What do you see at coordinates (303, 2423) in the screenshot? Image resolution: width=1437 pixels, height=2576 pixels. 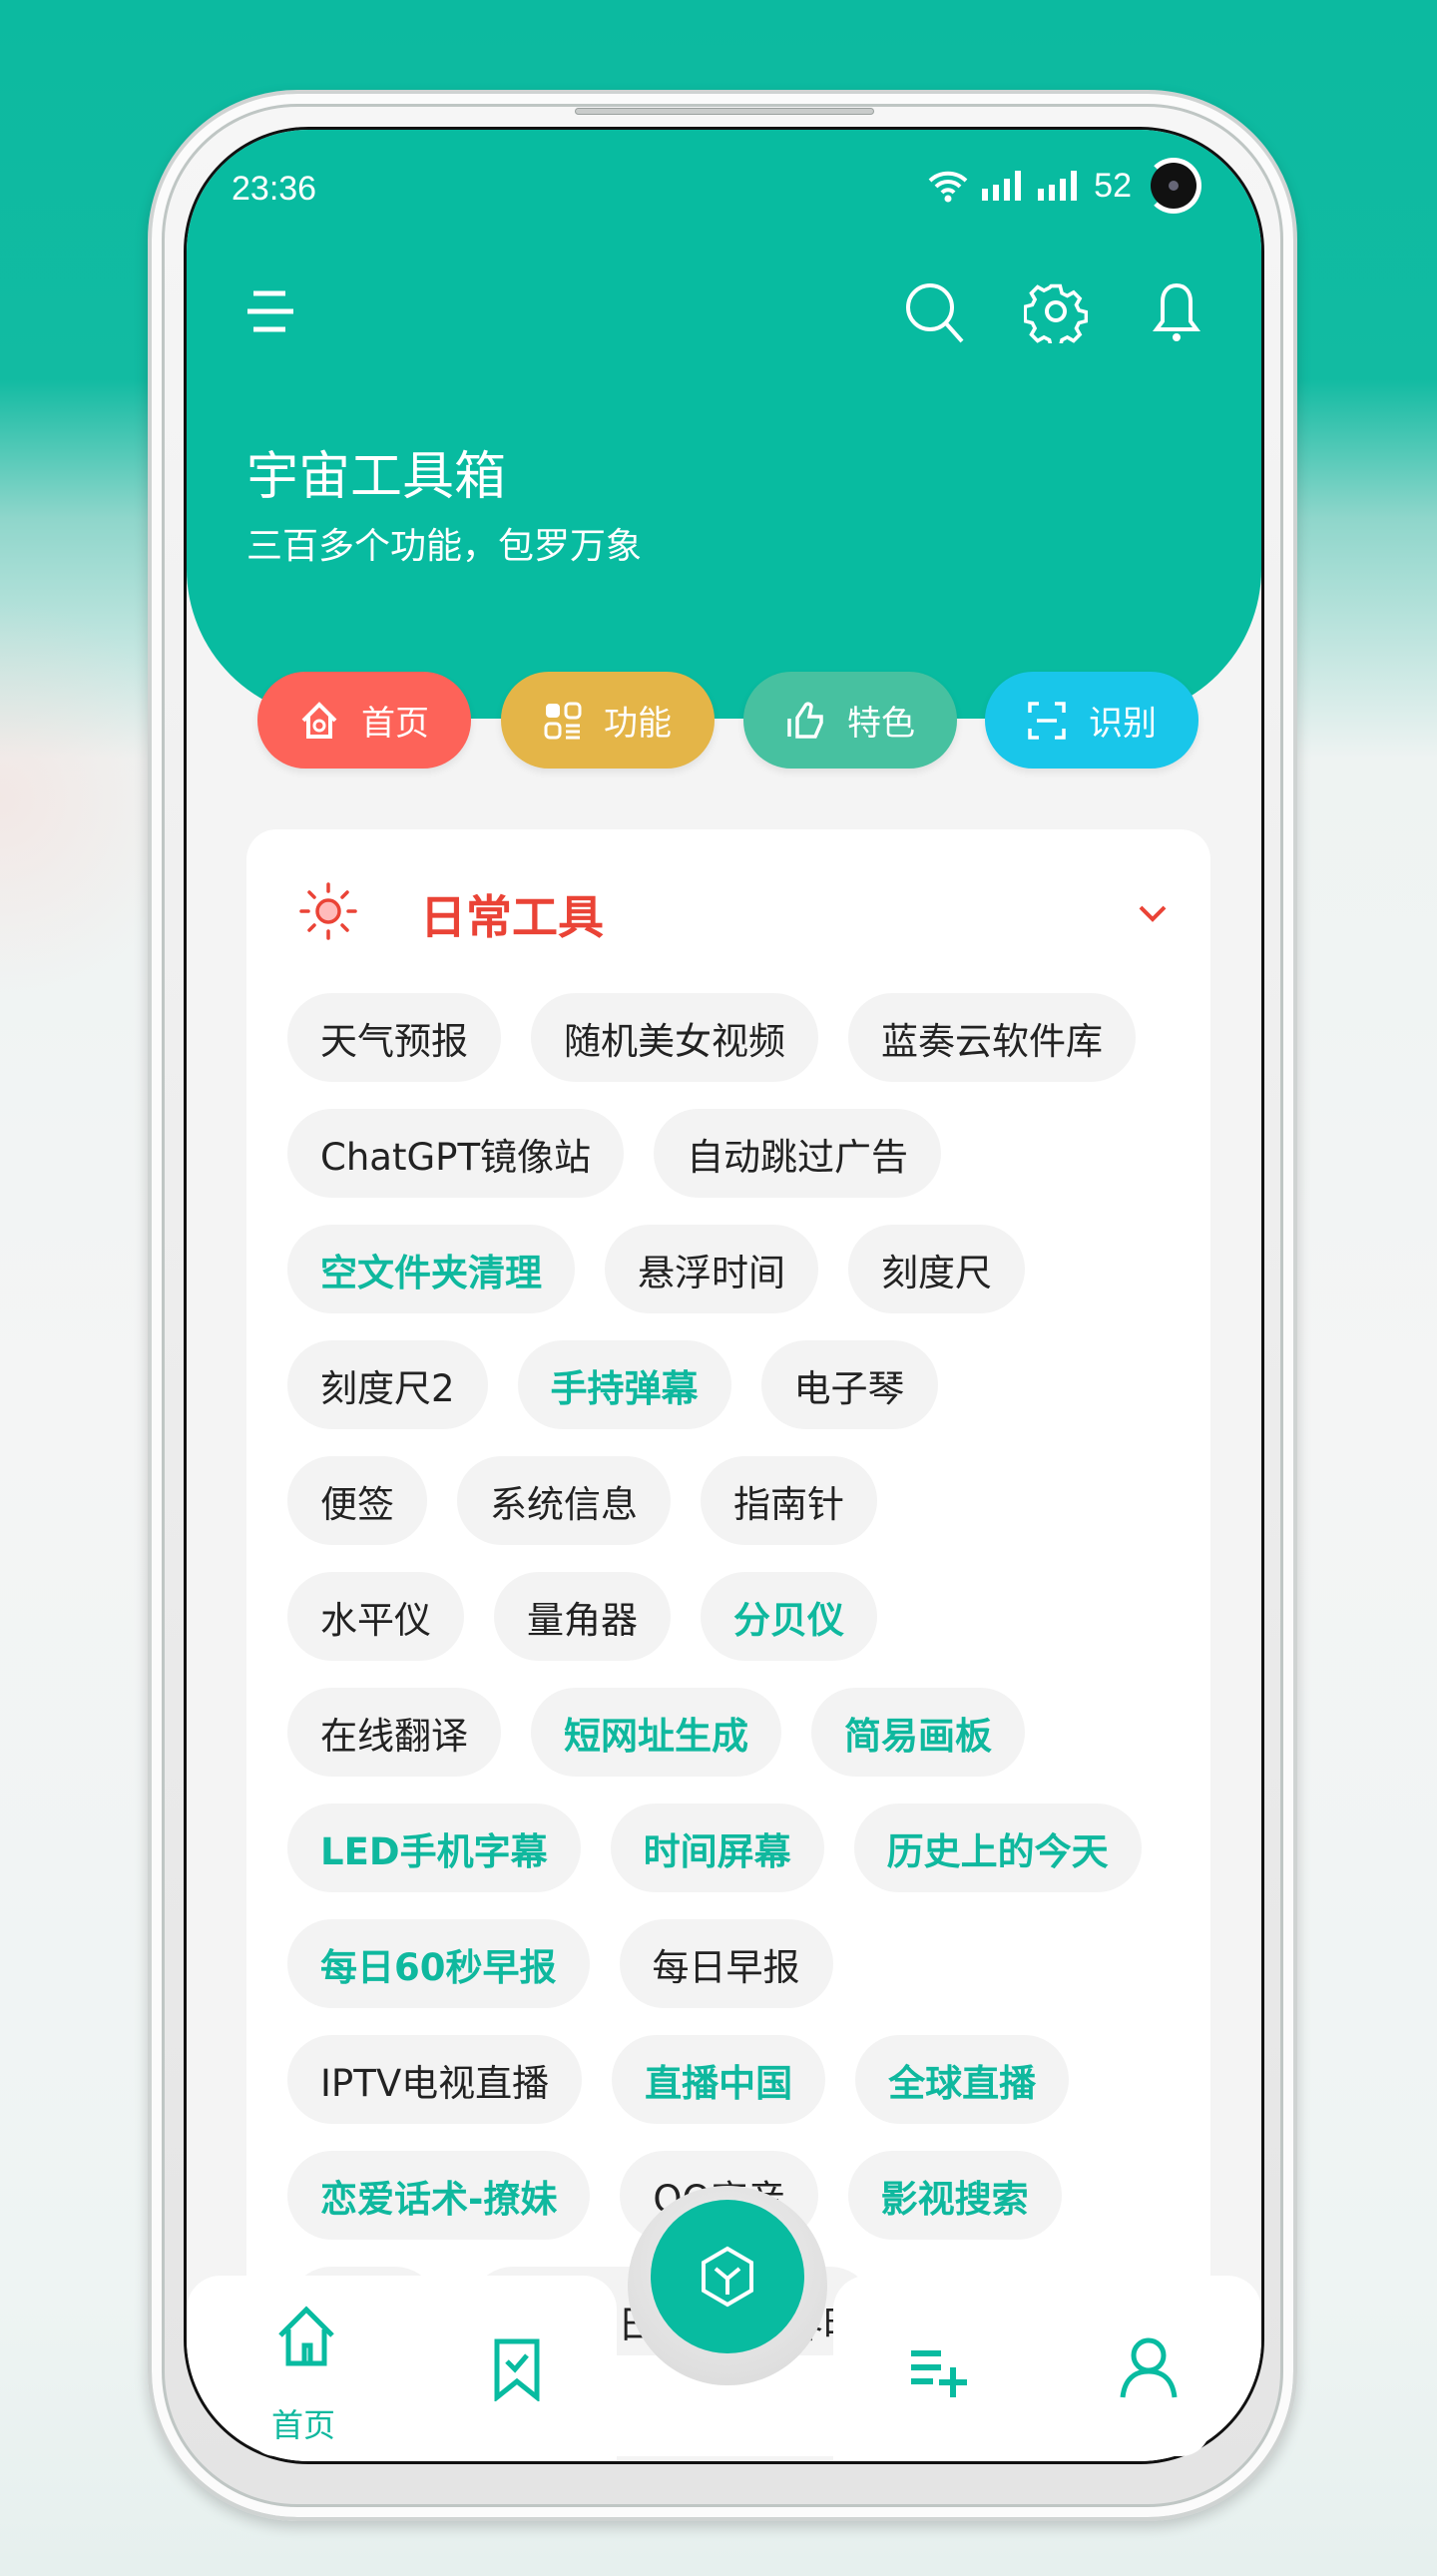 I see `nav-home-label: 首页` at bounding box center [303, 2423].